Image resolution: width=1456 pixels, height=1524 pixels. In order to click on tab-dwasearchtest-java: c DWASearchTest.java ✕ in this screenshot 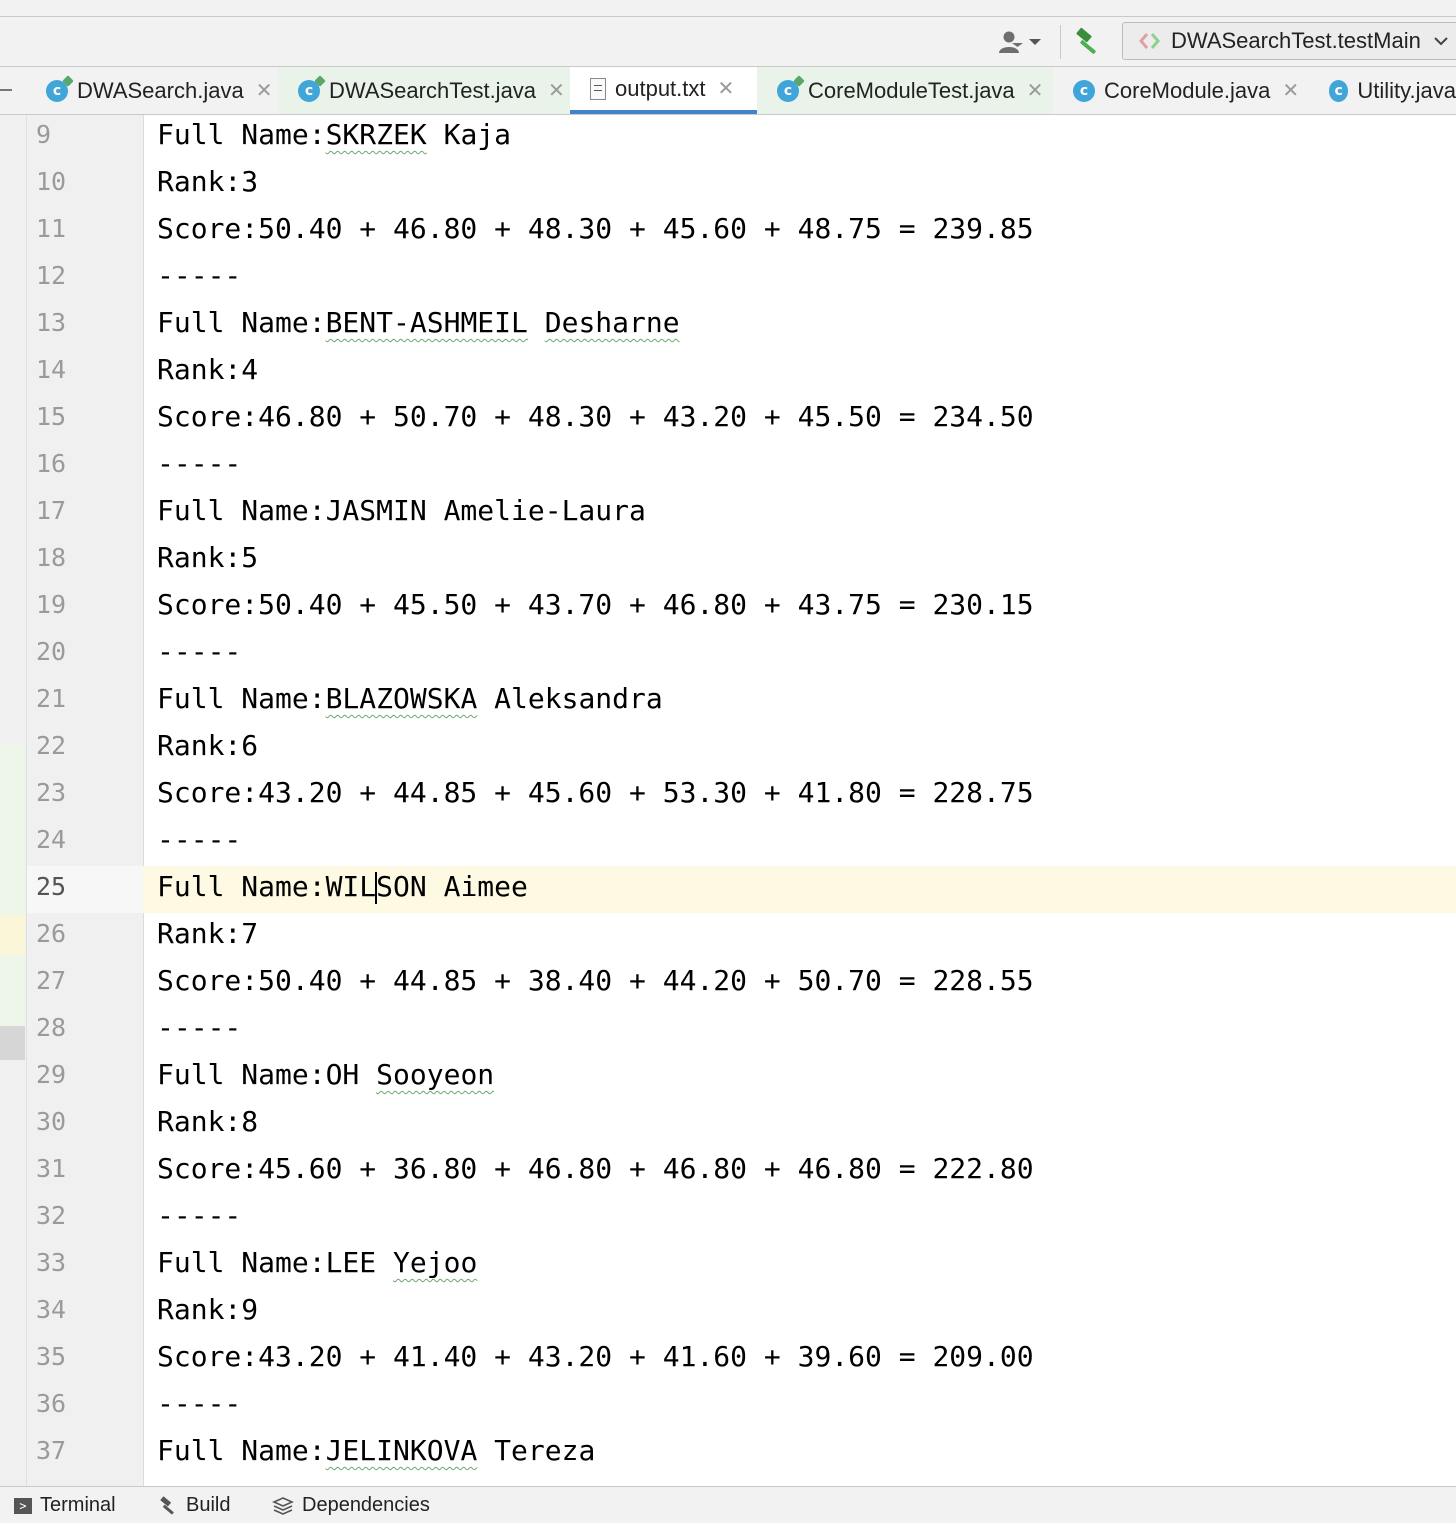, I will do `click(424, 90)`.